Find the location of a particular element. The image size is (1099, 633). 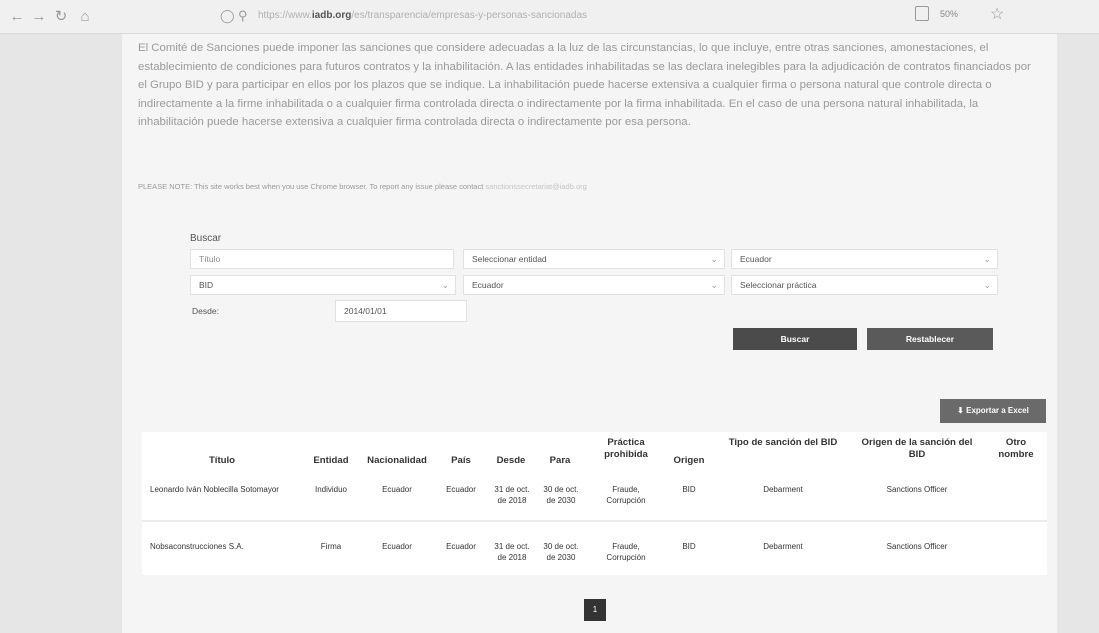

row1-nacionalidad: Ecuador is located at coordinates (397, 489).